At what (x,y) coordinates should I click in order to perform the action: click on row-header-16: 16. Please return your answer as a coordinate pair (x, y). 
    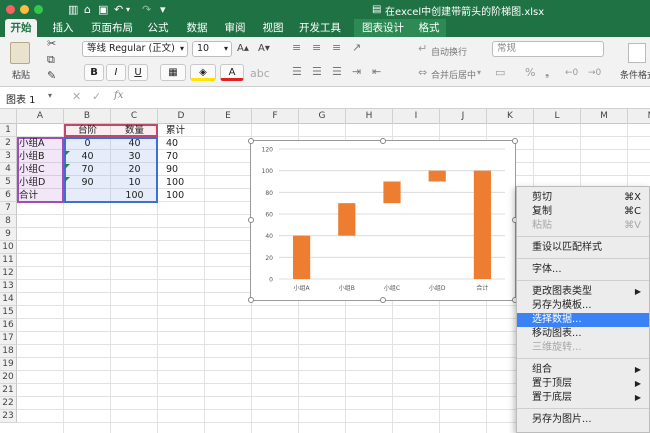
    Looking at the image, I should click on (8, 325).